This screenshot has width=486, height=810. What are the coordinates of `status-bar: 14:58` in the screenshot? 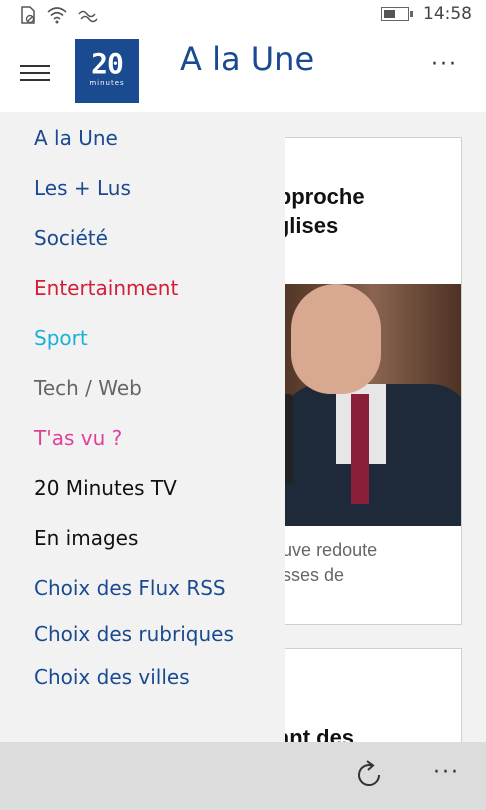 It's located at (243, 16).